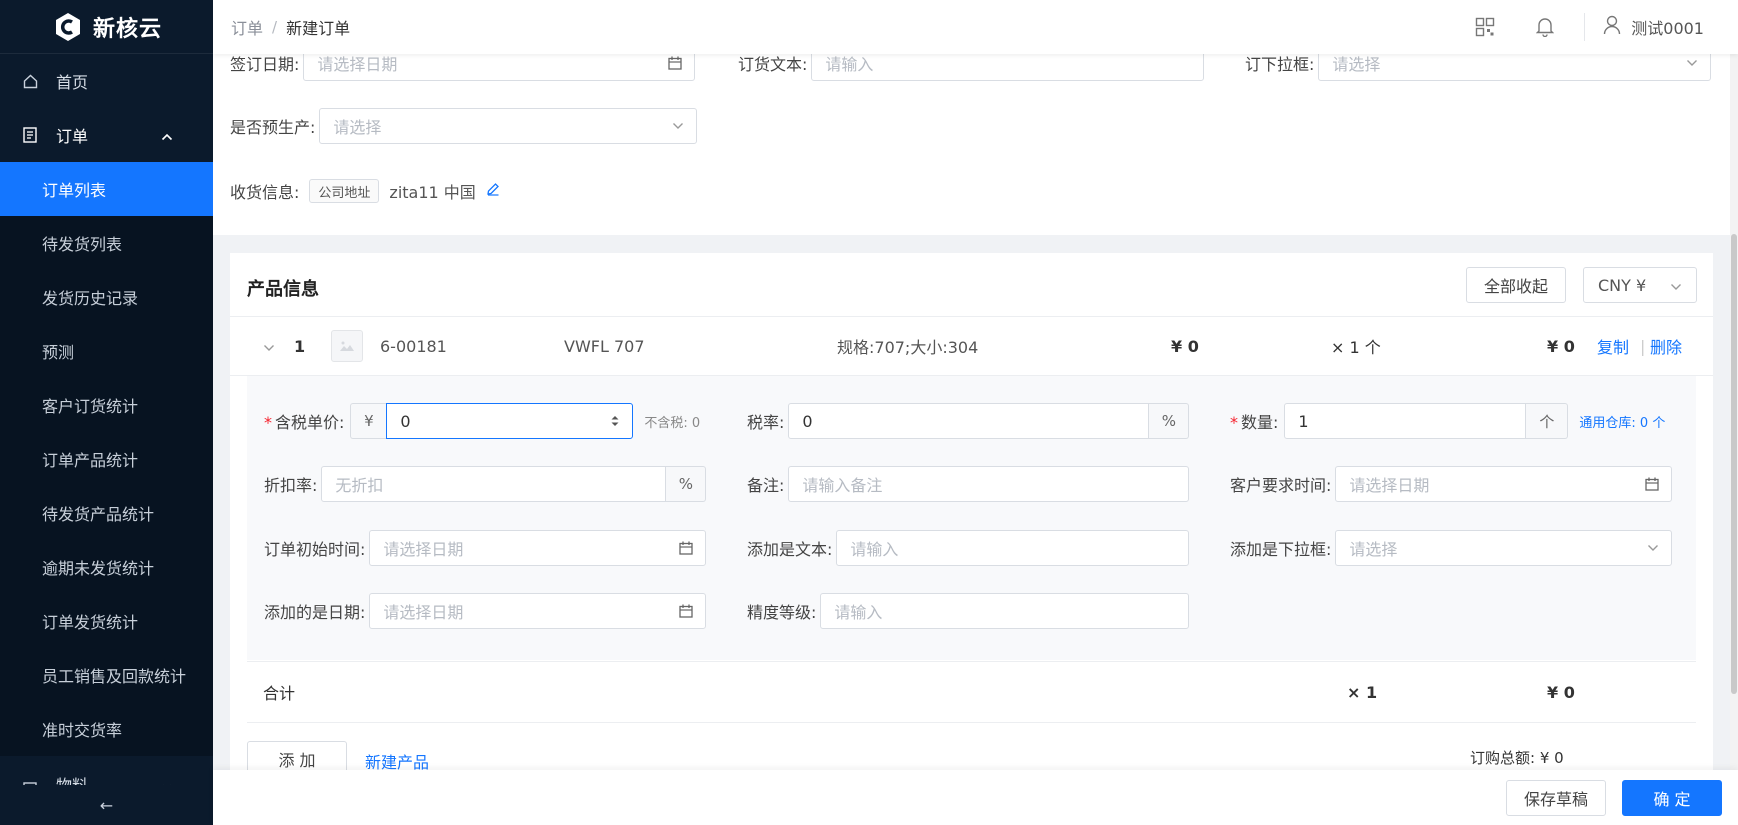 The image size is (1738, 825). I want to click on tax-price-input: 0, so click(510, 421).